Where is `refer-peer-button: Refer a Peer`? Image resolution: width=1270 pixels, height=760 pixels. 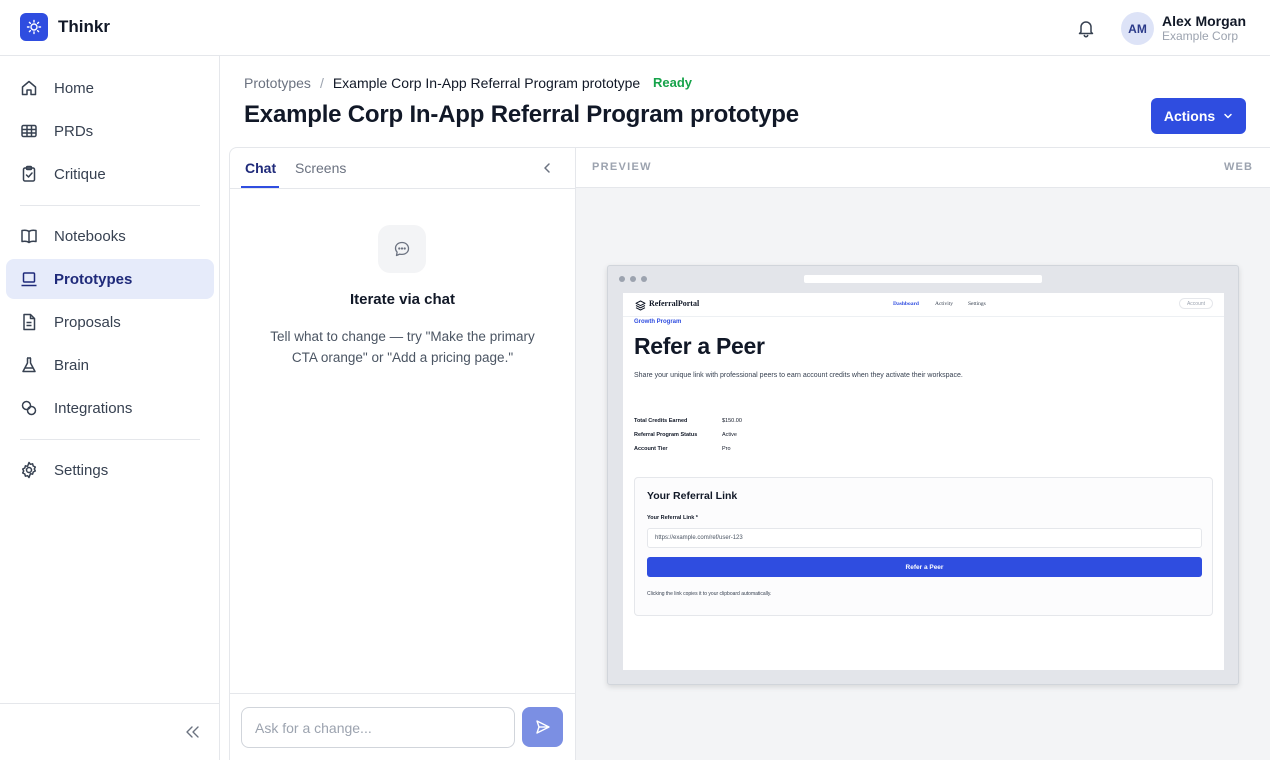 refer-peer-button: Refer a Peer is located at coordinates (924, 567).